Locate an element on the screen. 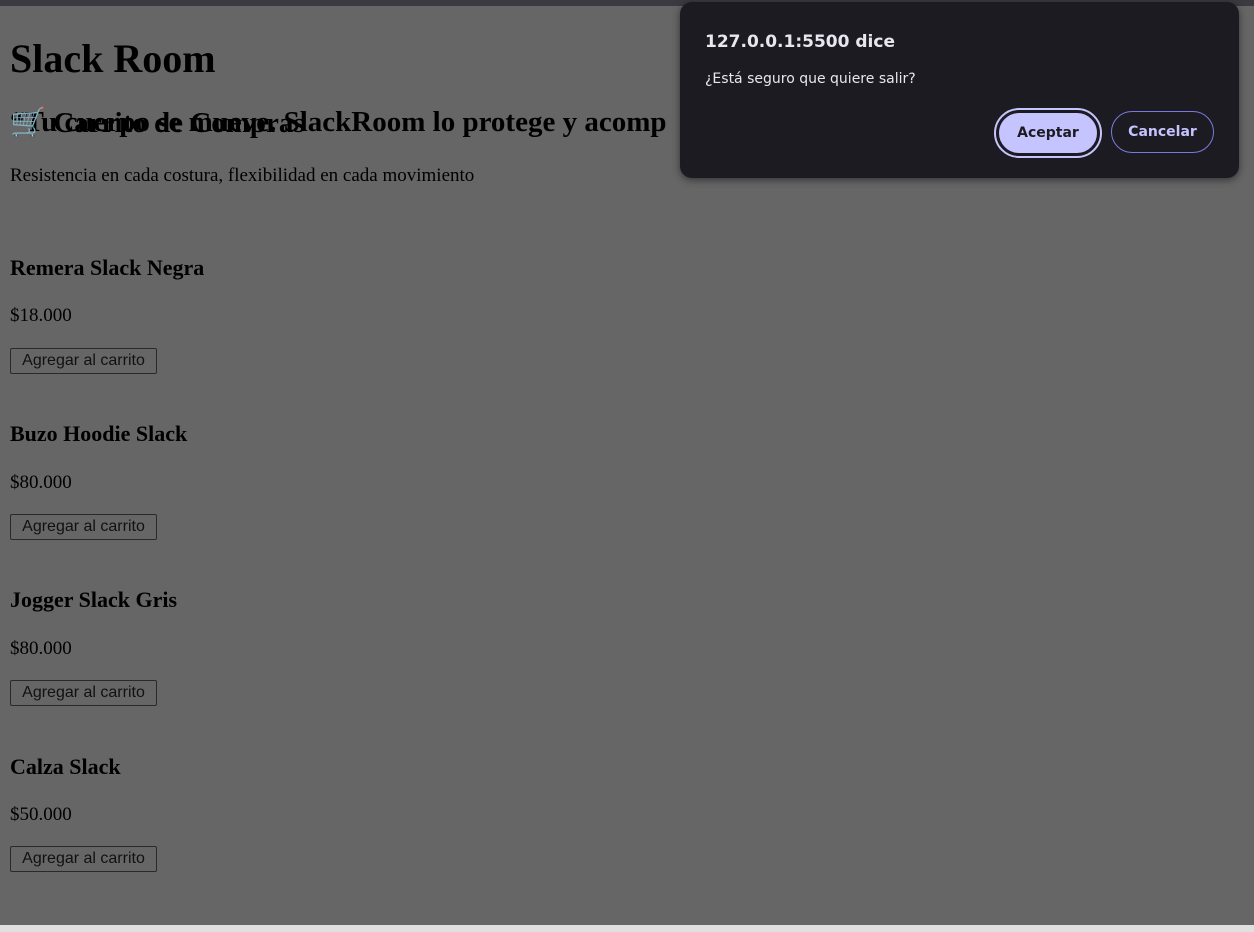  accept-button: Aceptar is located at coordinates (1048, 133).